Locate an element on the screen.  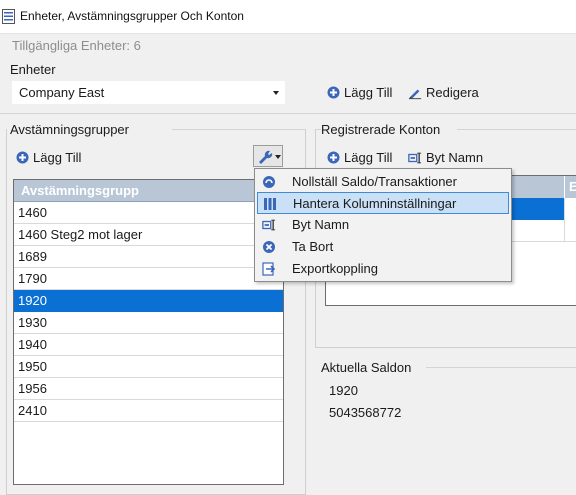
balances-label: Aktuella Saldon is located at coordinates (366, 367).